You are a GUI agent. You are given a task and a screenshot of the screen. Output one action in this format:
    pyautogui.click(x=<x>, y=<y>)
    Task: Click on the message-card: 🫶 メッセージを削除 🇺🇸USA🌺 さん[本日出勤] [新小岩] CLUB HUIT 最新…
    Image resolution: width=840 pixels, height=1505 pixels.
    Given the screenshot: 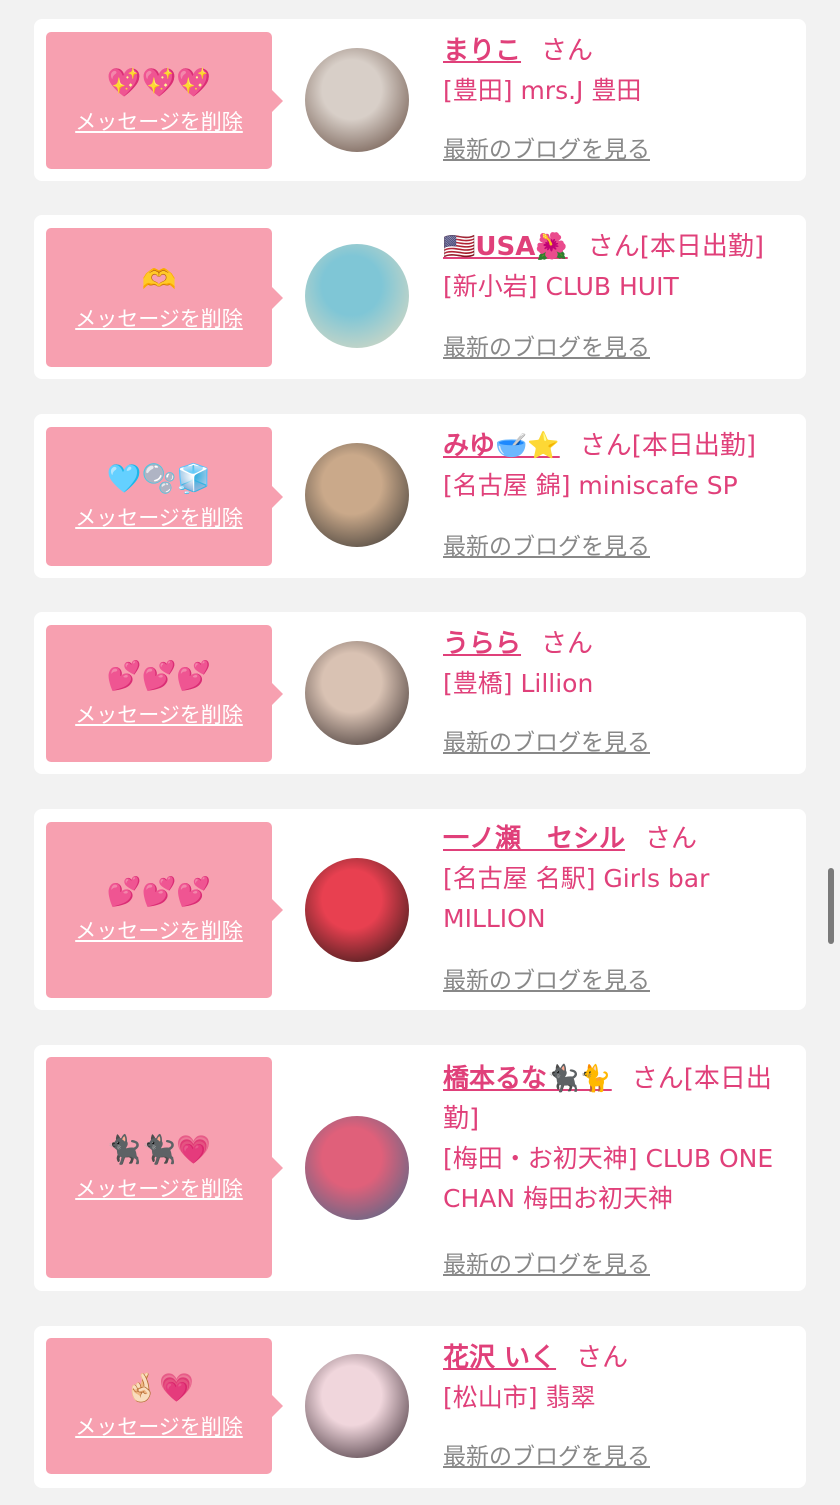 What is the action you would take?
    pyautogui.click(x=420, y=297)
    